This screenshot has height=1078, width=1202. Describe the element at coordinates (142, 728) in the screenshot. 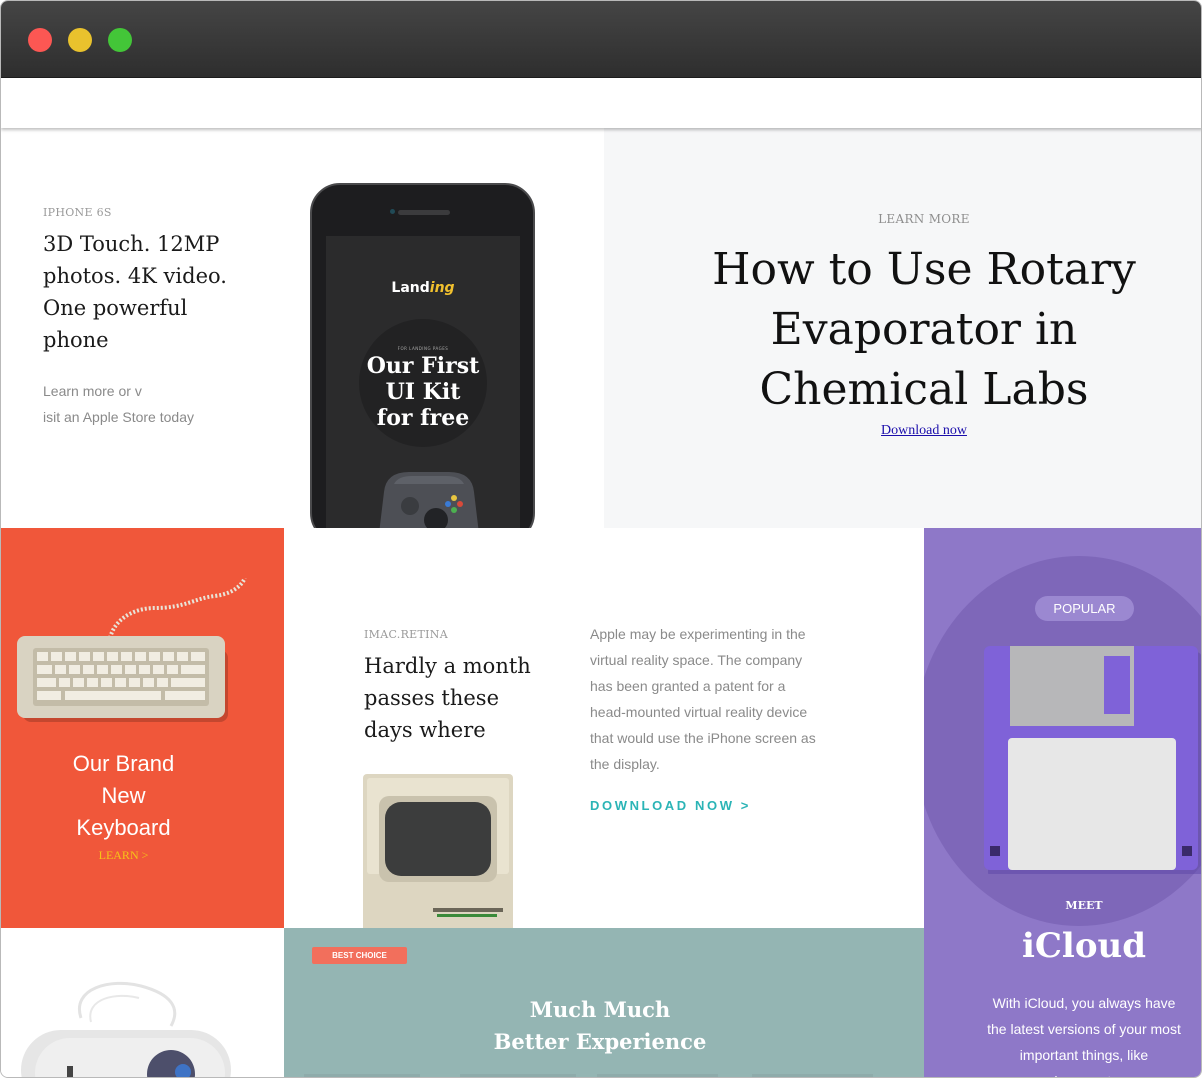

I see `keyboard-section: Our Brand New Keyboard LEARN ˃` at that location.